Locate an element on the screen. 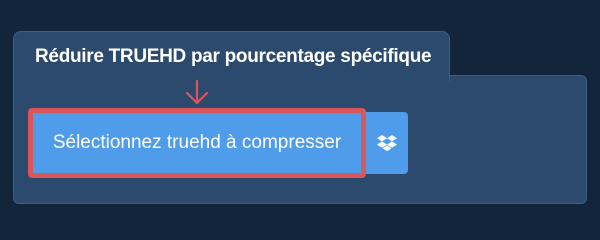  select-file-label: Sélectionnez truehd à compresser is located at coordinates (197, 142).